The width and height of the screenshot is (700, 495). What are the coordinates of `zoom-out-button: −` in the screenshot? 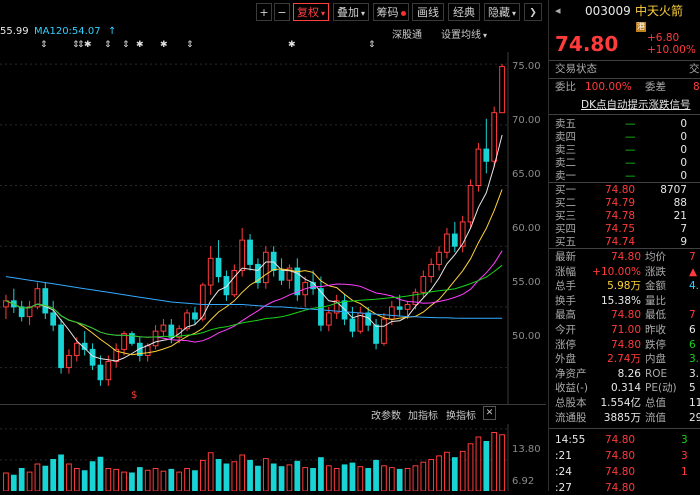 It's located at (282, 12).